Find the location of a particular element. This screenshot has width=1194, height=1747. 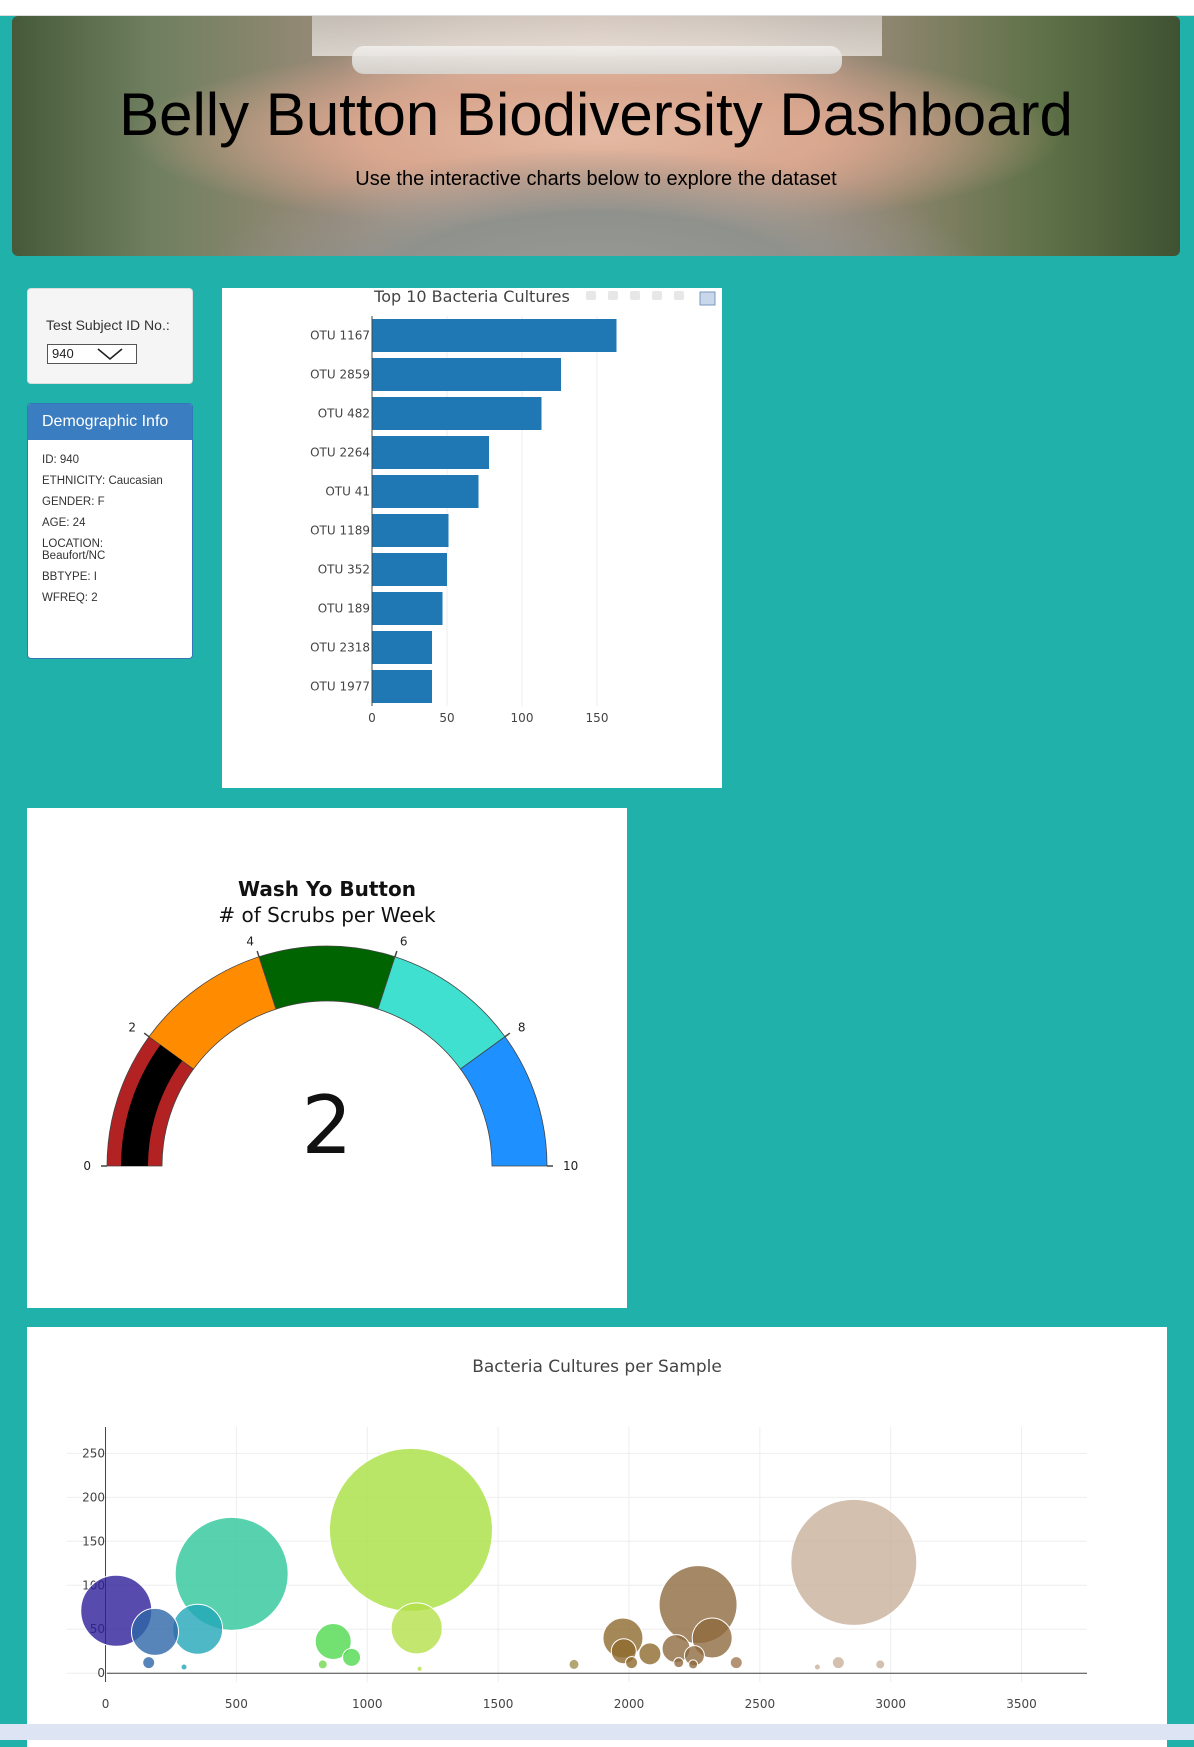

browser-bottom-strip is located at coordinates (597, 1732).